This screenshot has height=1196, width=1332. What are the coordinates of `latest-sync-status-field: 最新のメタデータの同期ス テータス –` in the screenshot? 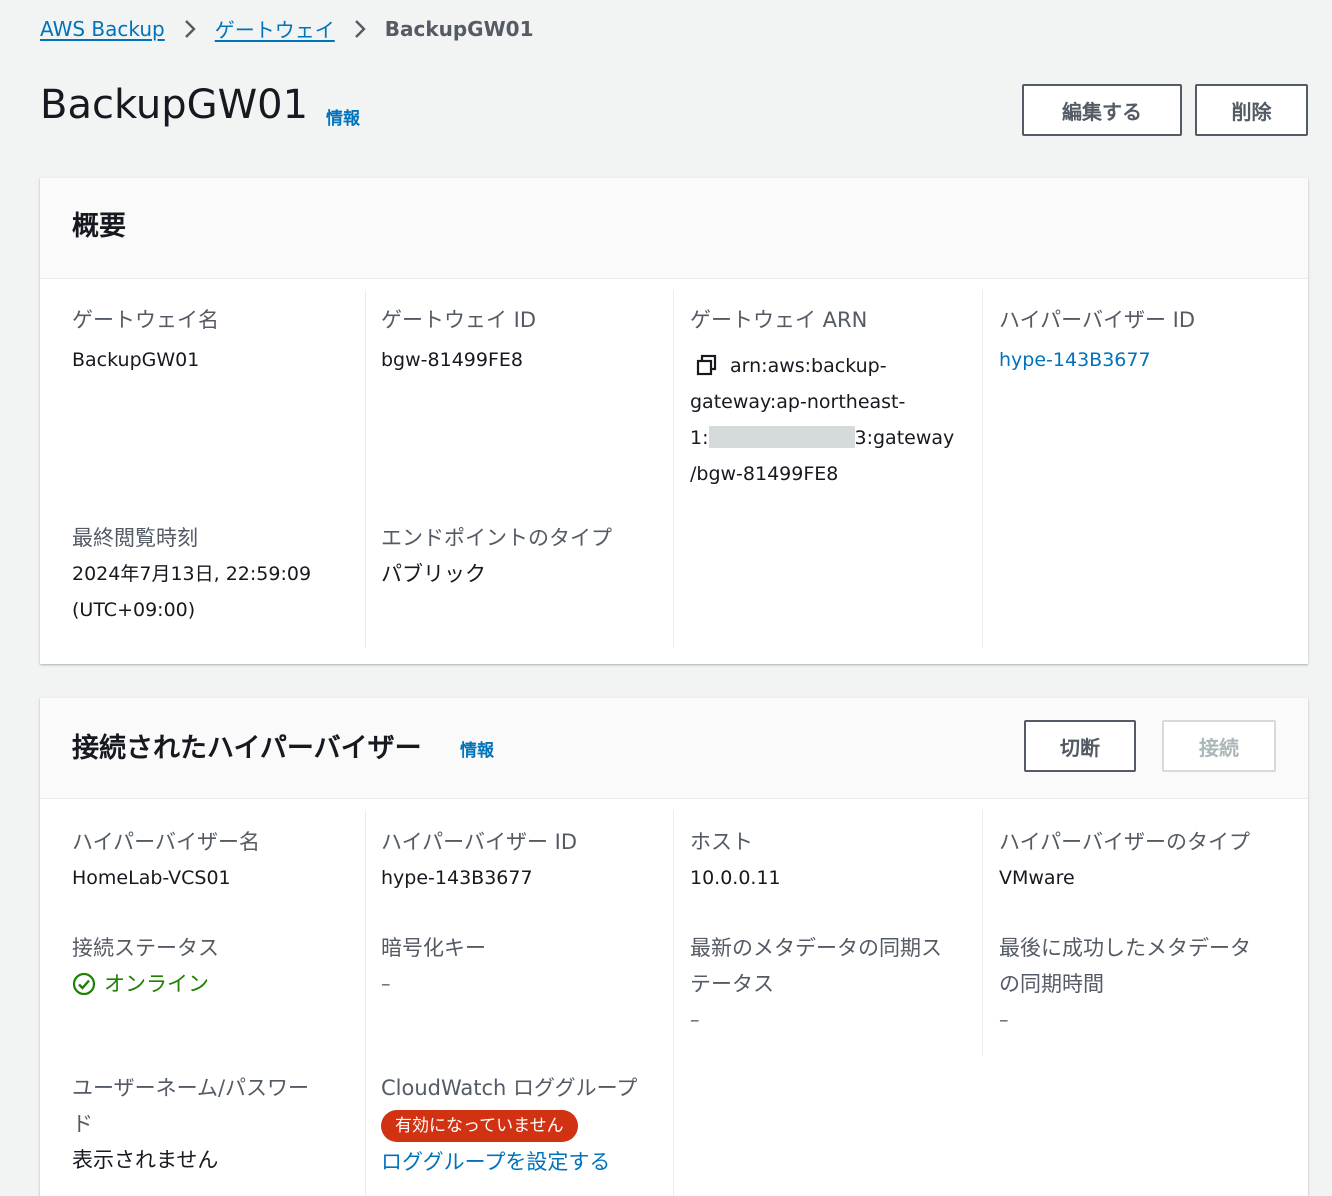 It's located at (830, 984).